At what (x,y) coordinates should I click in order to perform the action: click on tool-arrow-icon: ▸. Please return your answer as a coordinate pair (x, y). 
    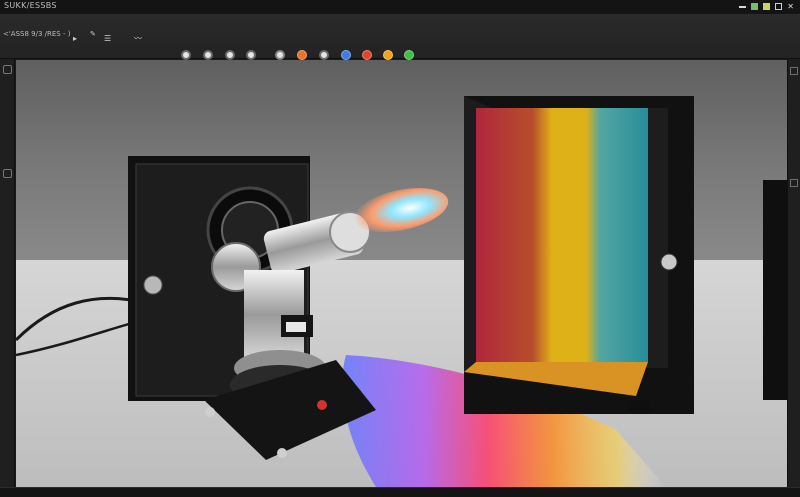
    Looking at the image, I should click on (75, 39).